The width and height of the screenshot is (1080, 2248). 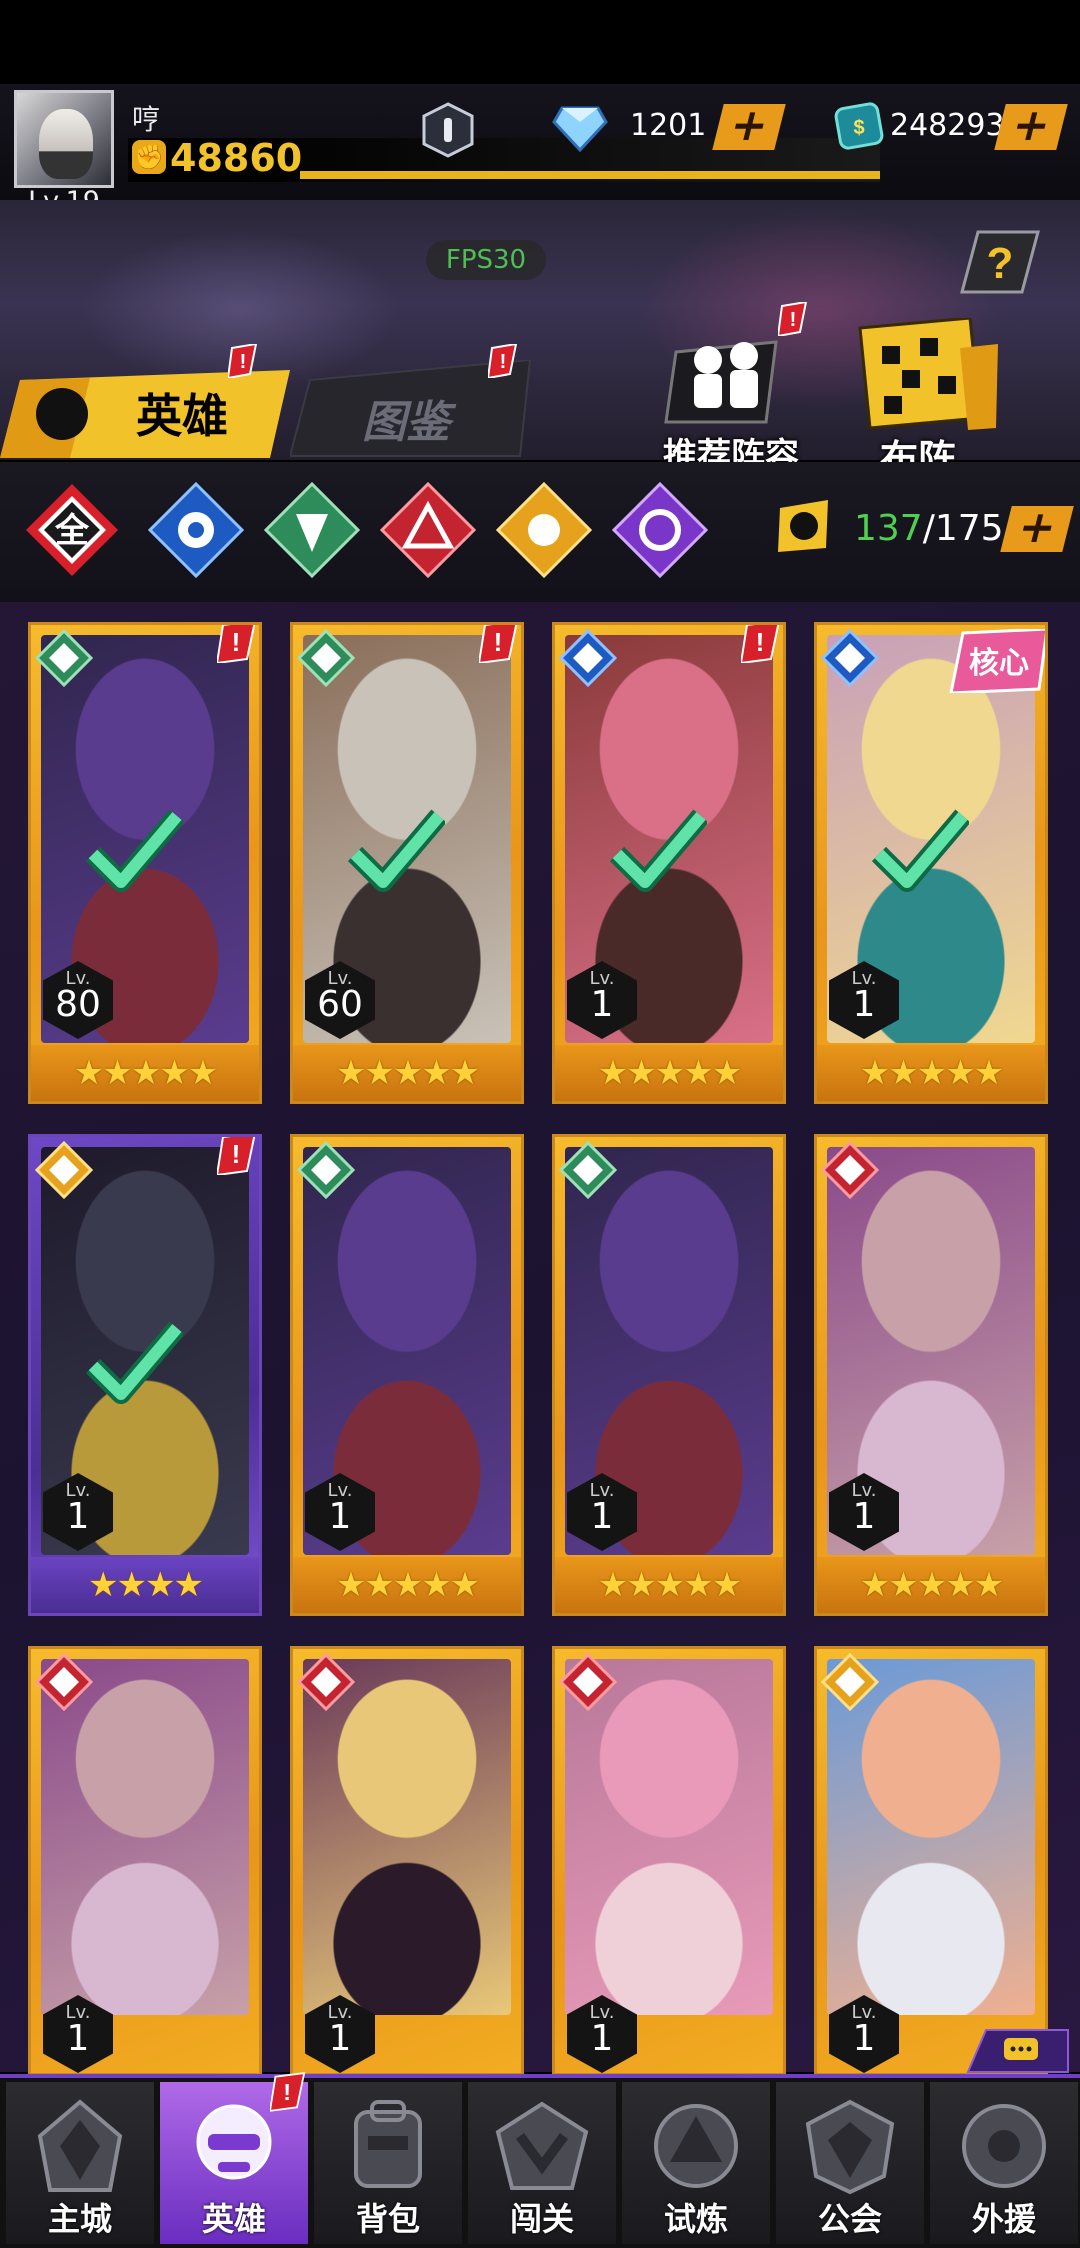 I want to click on nav-main-city: 主城, so click(x=80, y=2163).